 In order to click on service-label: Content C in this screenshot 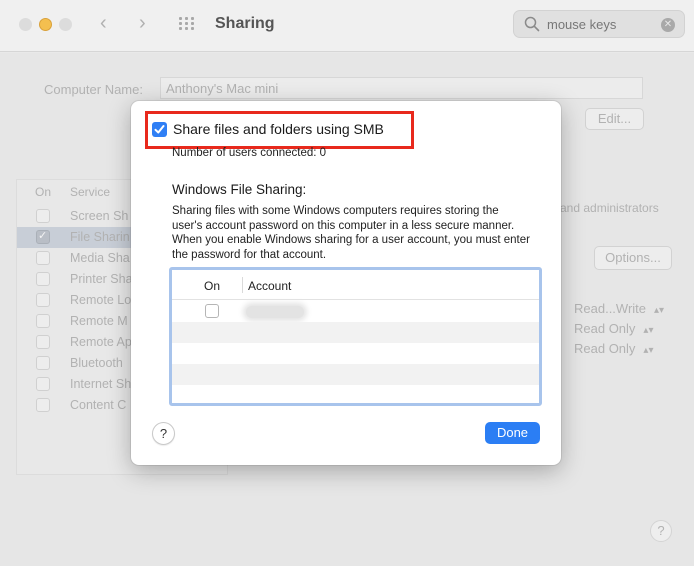, I will do `click(98, 405)`.